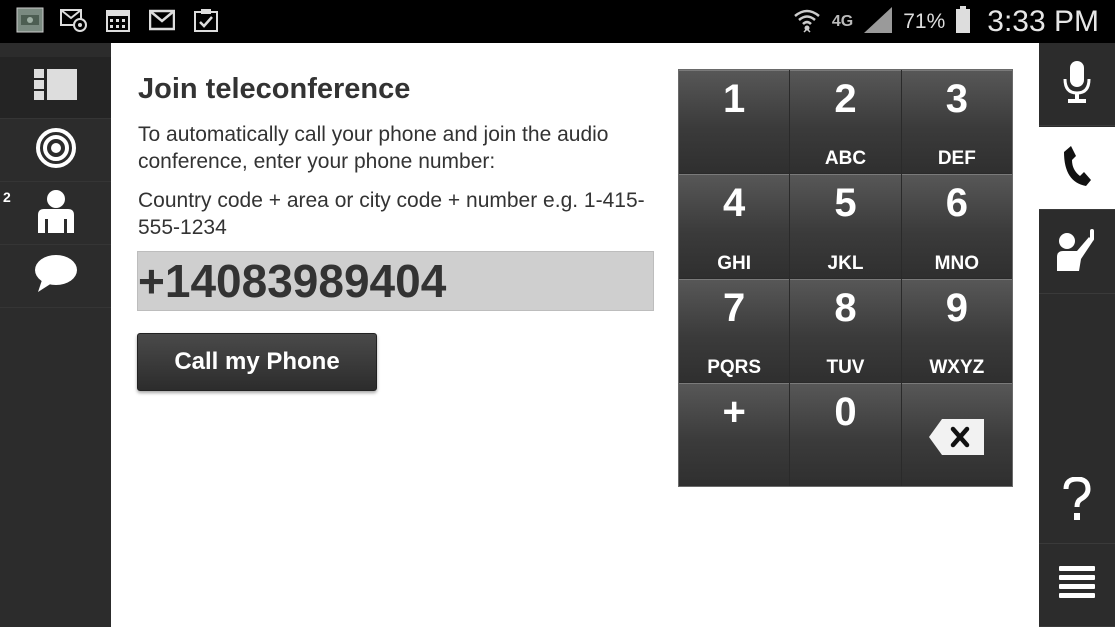 This screenshot has height=627, width=1115. I want to click on status-bar: 4G 71% 3:33 PM, so click(557, 21).